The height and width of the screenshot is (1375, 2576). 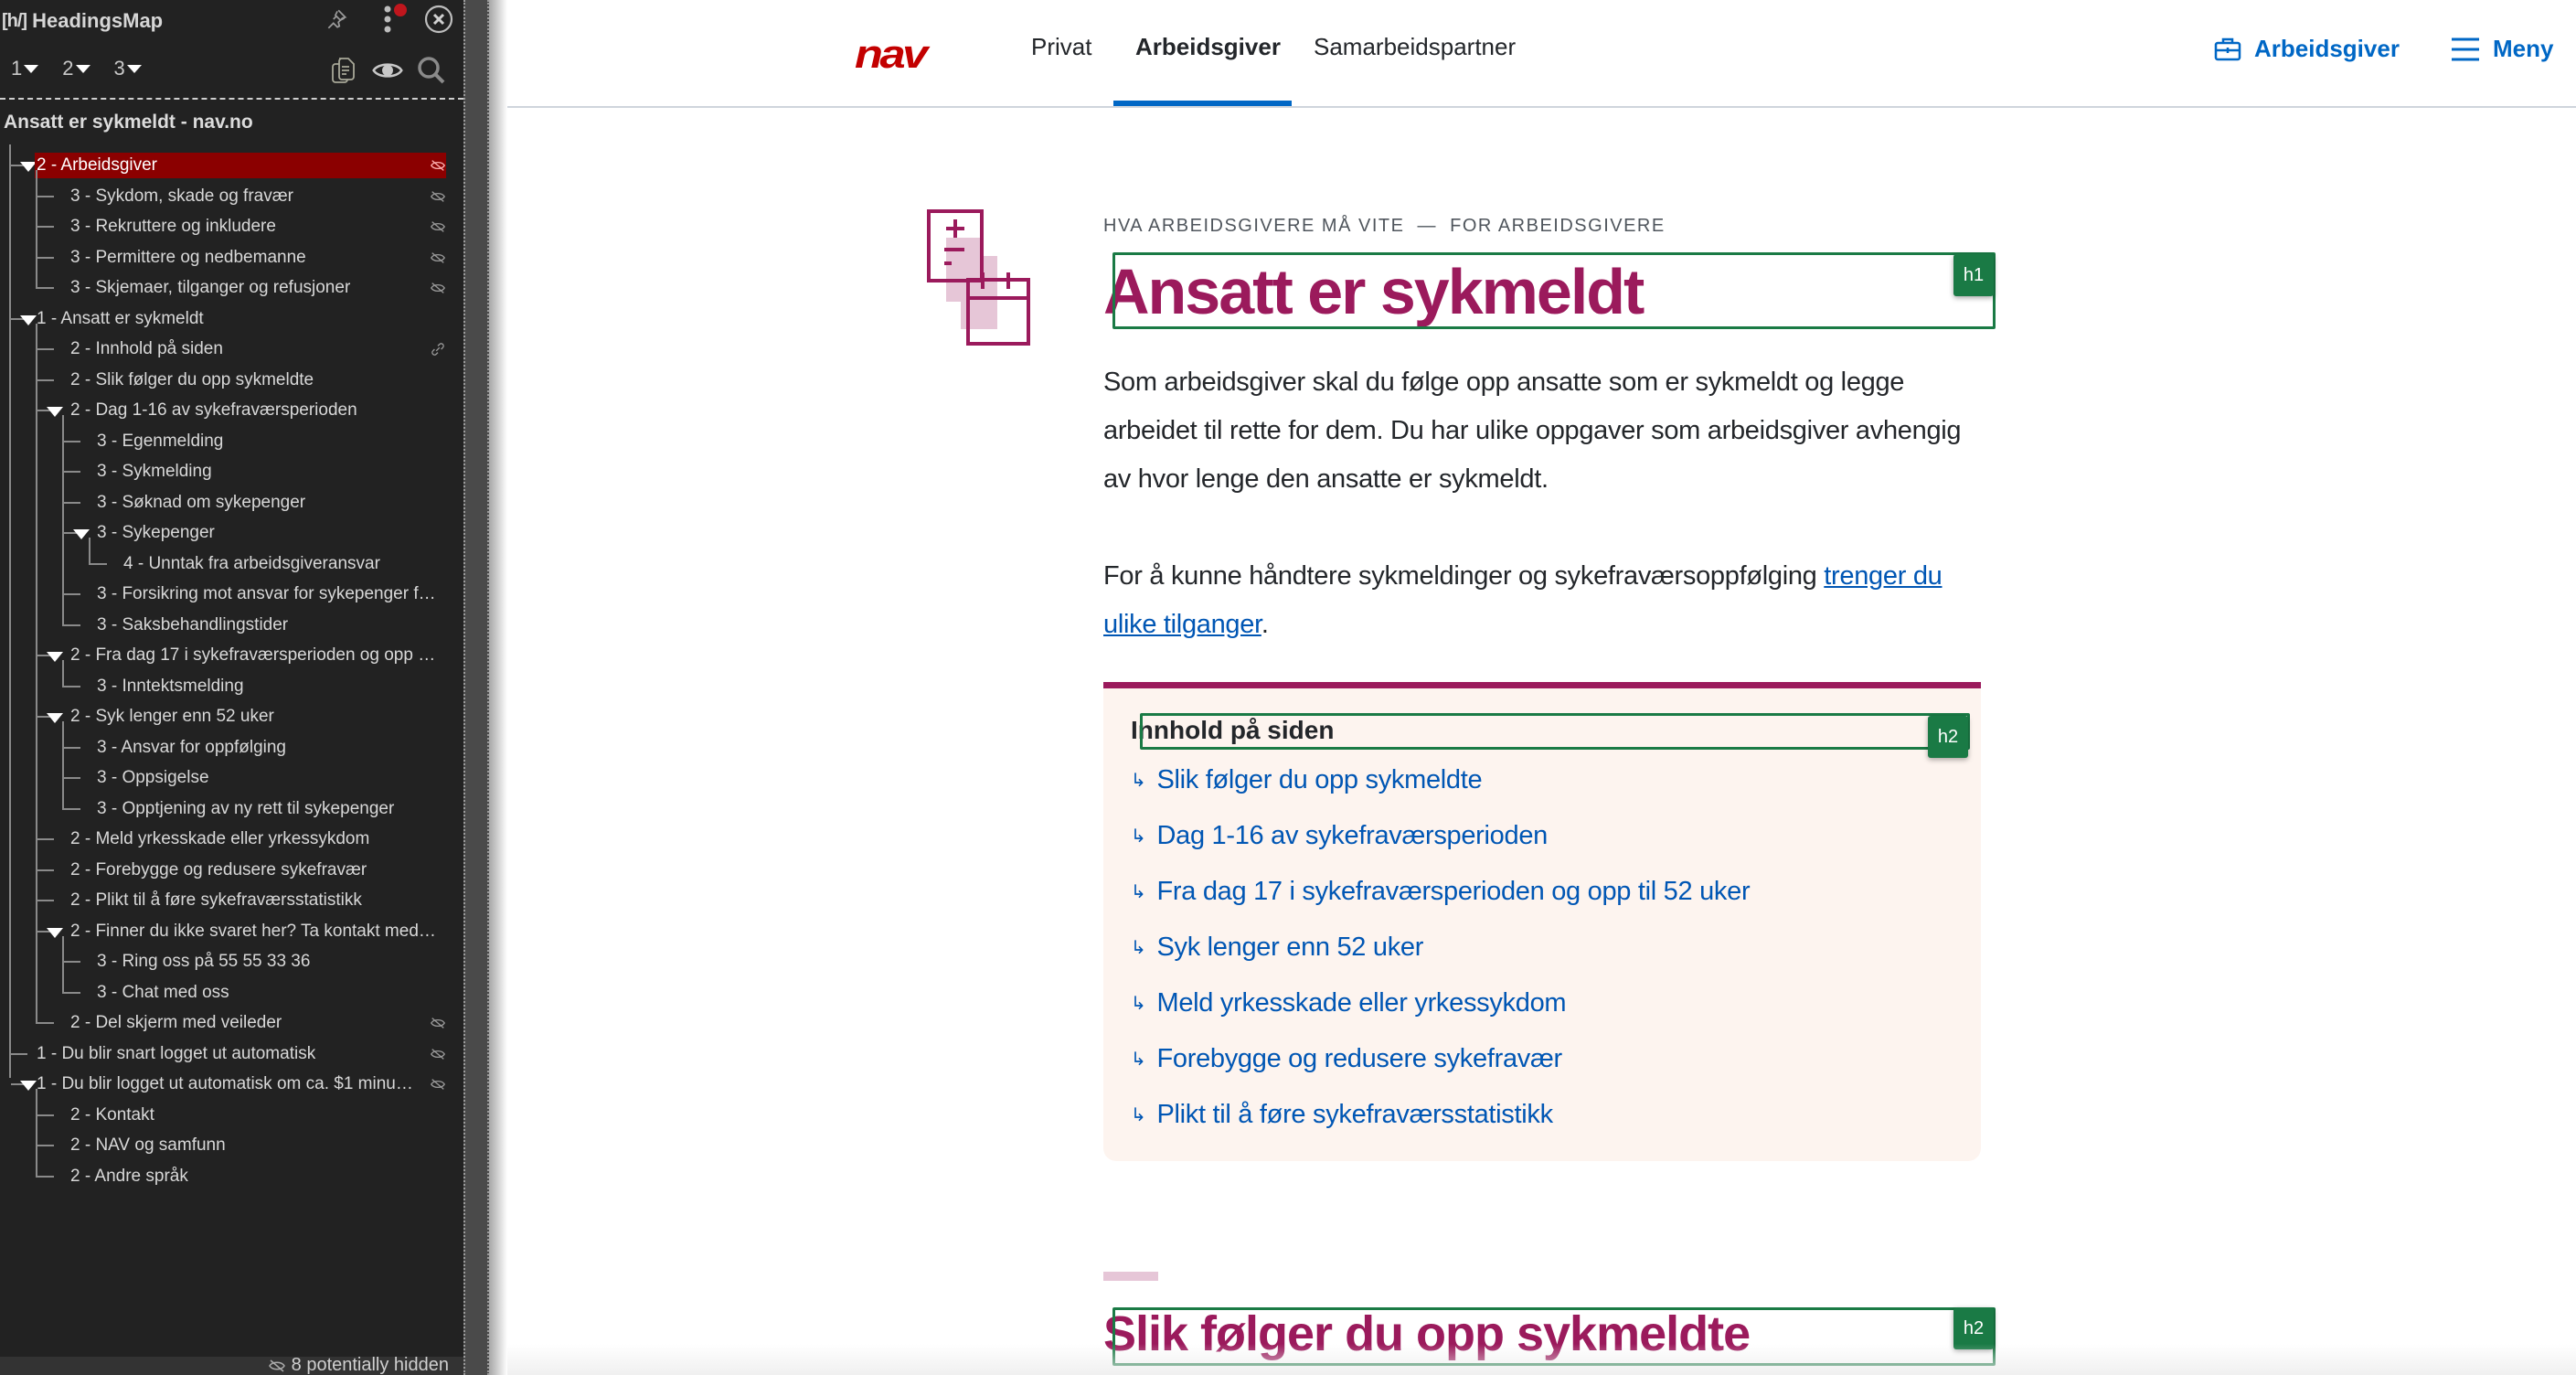 I want to click on heading-tree-item: 2 - Slik følger du opp sykmeldte, so click(x=228, y=380).